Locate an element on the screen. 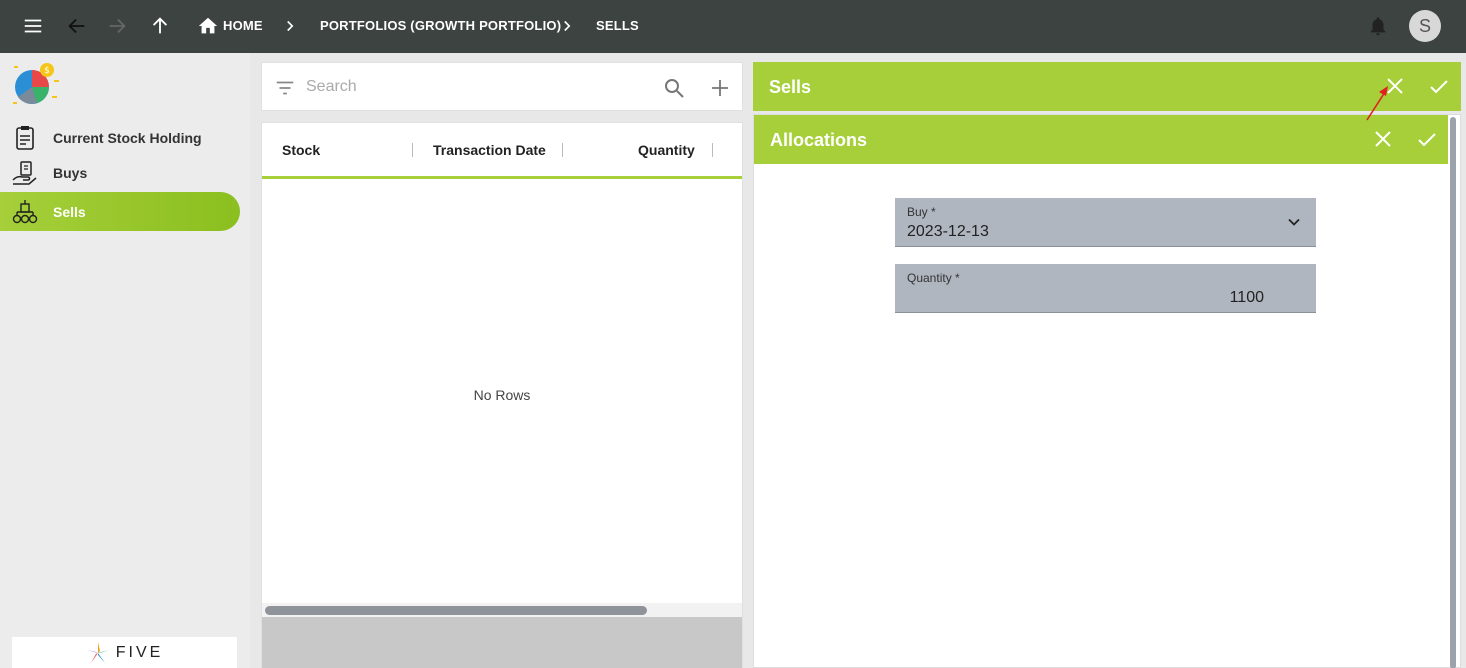 The height and width of the screenshot is (668, 1466). search-bar is located at coordinates (502, 86).